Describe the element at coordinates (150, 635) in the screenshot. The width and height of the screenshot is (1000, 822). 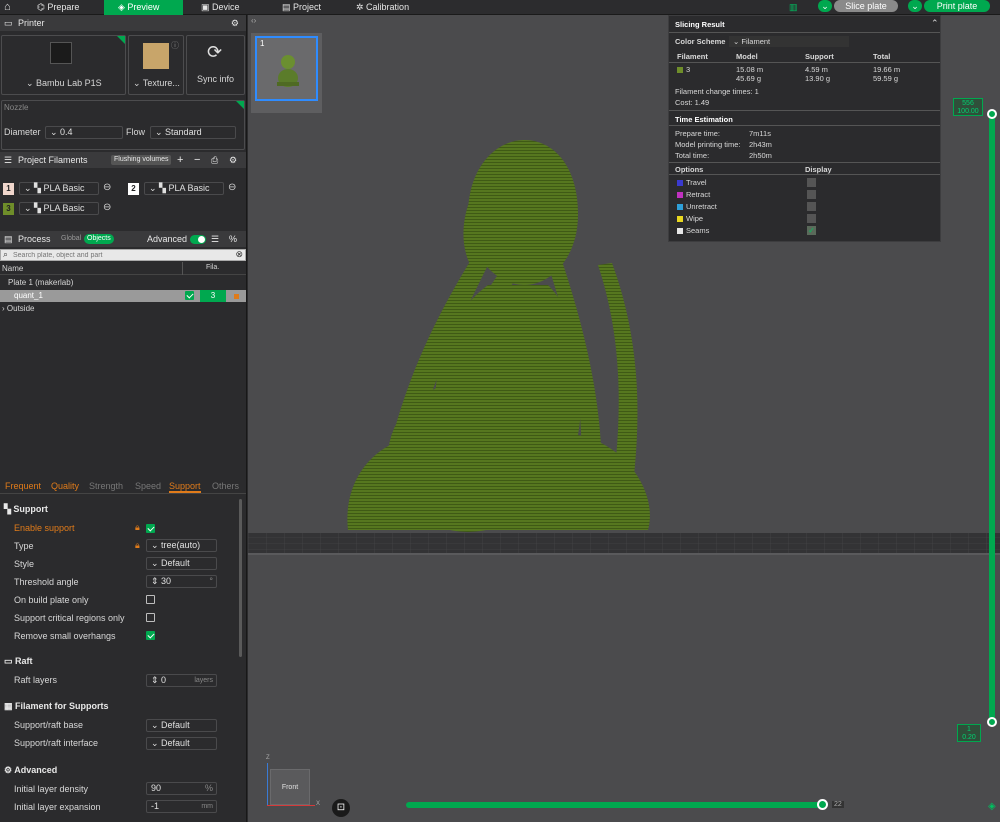
I see `remove-overhangs-checkbox` at that location.